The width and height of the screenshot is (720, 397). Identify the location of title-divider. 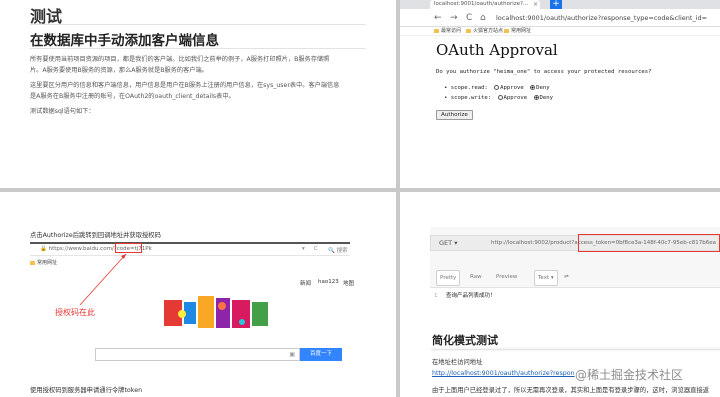
(198, 24).